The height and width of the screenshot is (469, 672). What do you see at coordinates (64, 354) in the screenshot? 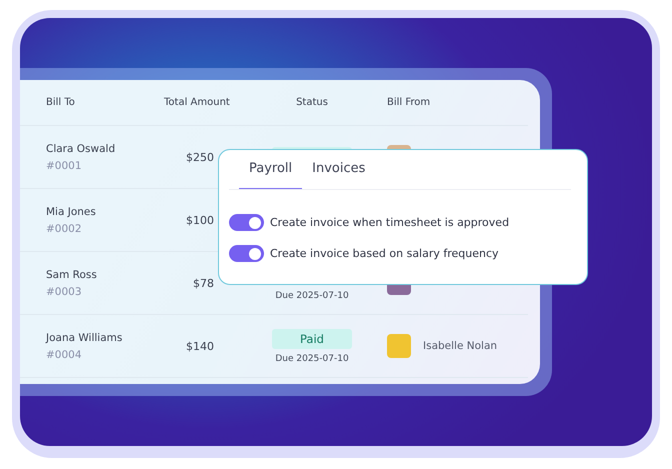
I see `invoice-number: #0004` at bounding box center [64, 354].